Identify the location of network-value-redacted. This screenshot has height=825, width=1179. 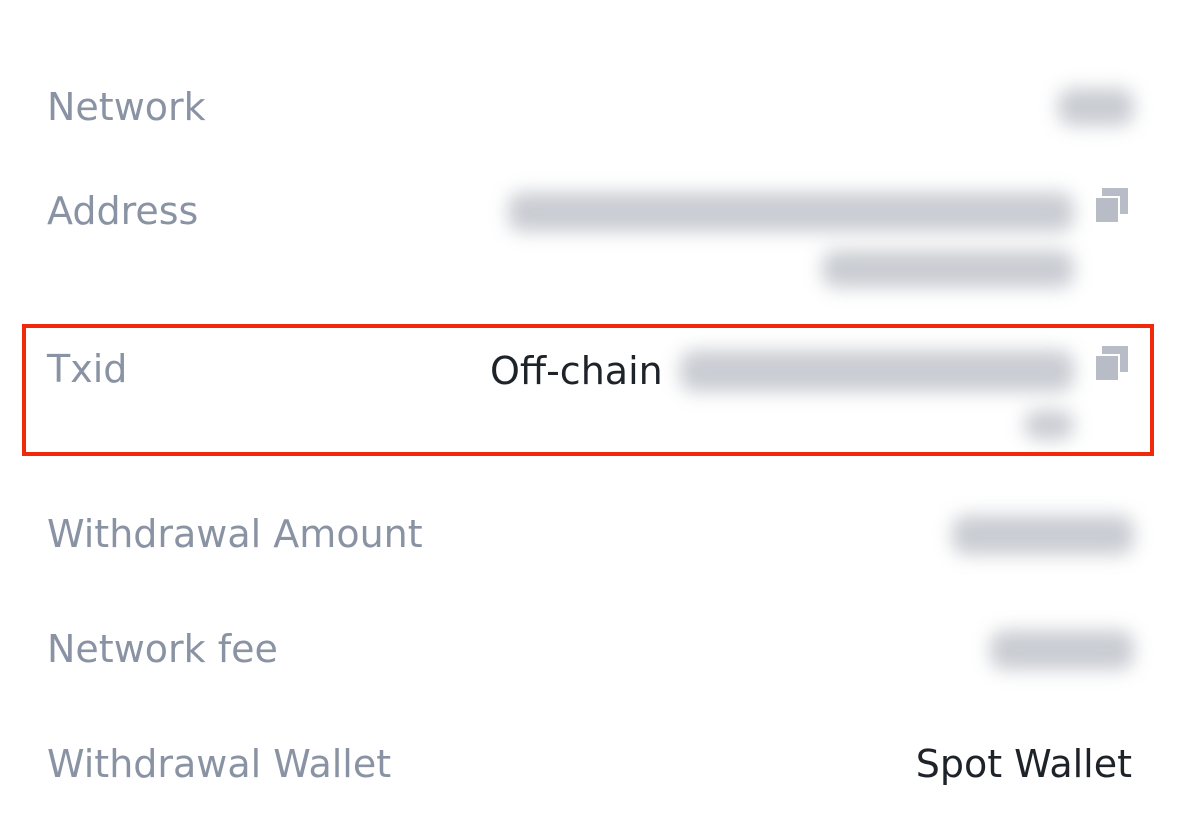
(1096, 107).